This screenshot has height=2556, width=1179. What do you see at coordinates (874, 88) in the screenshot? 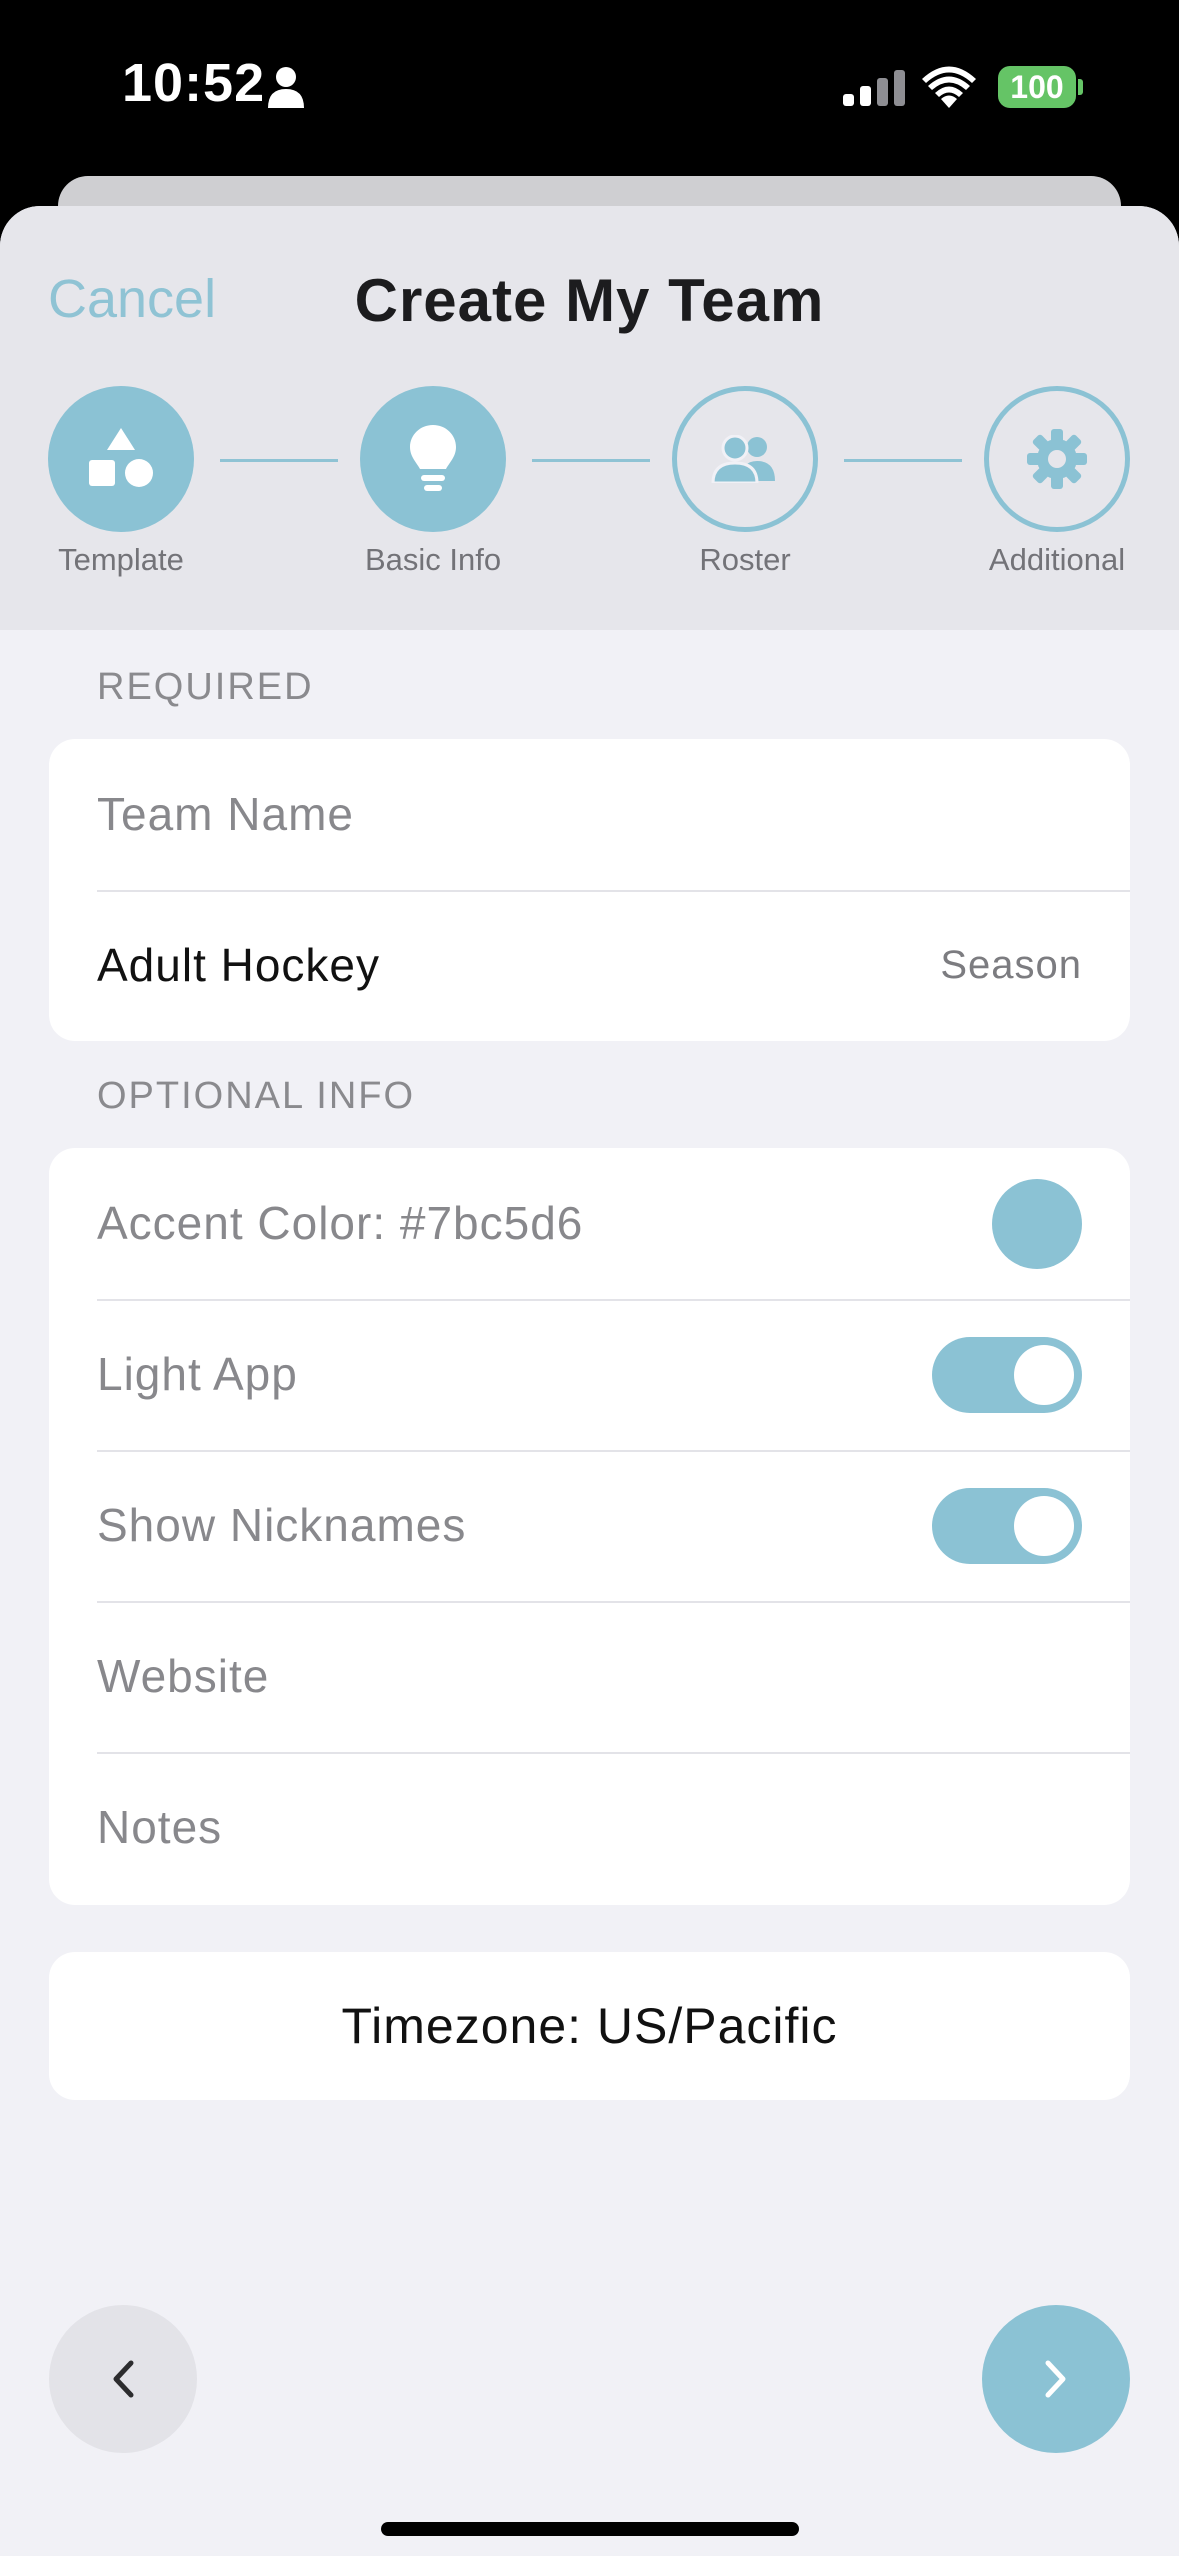
I see `cellular-signal-icon` at bounding box center [874, 88].